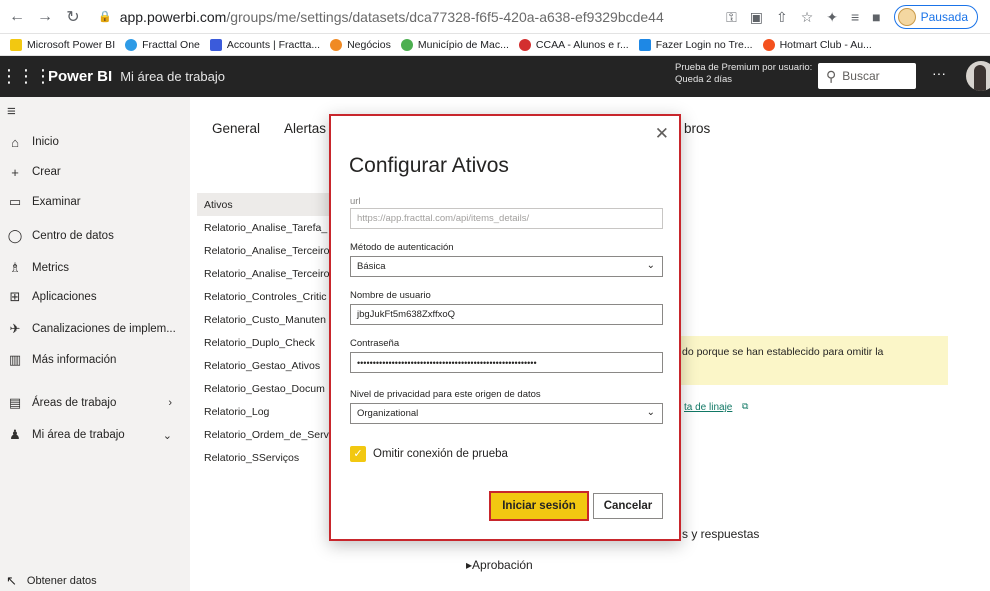  I want to click on workspaces-icon: ▤, so click(15, 402).